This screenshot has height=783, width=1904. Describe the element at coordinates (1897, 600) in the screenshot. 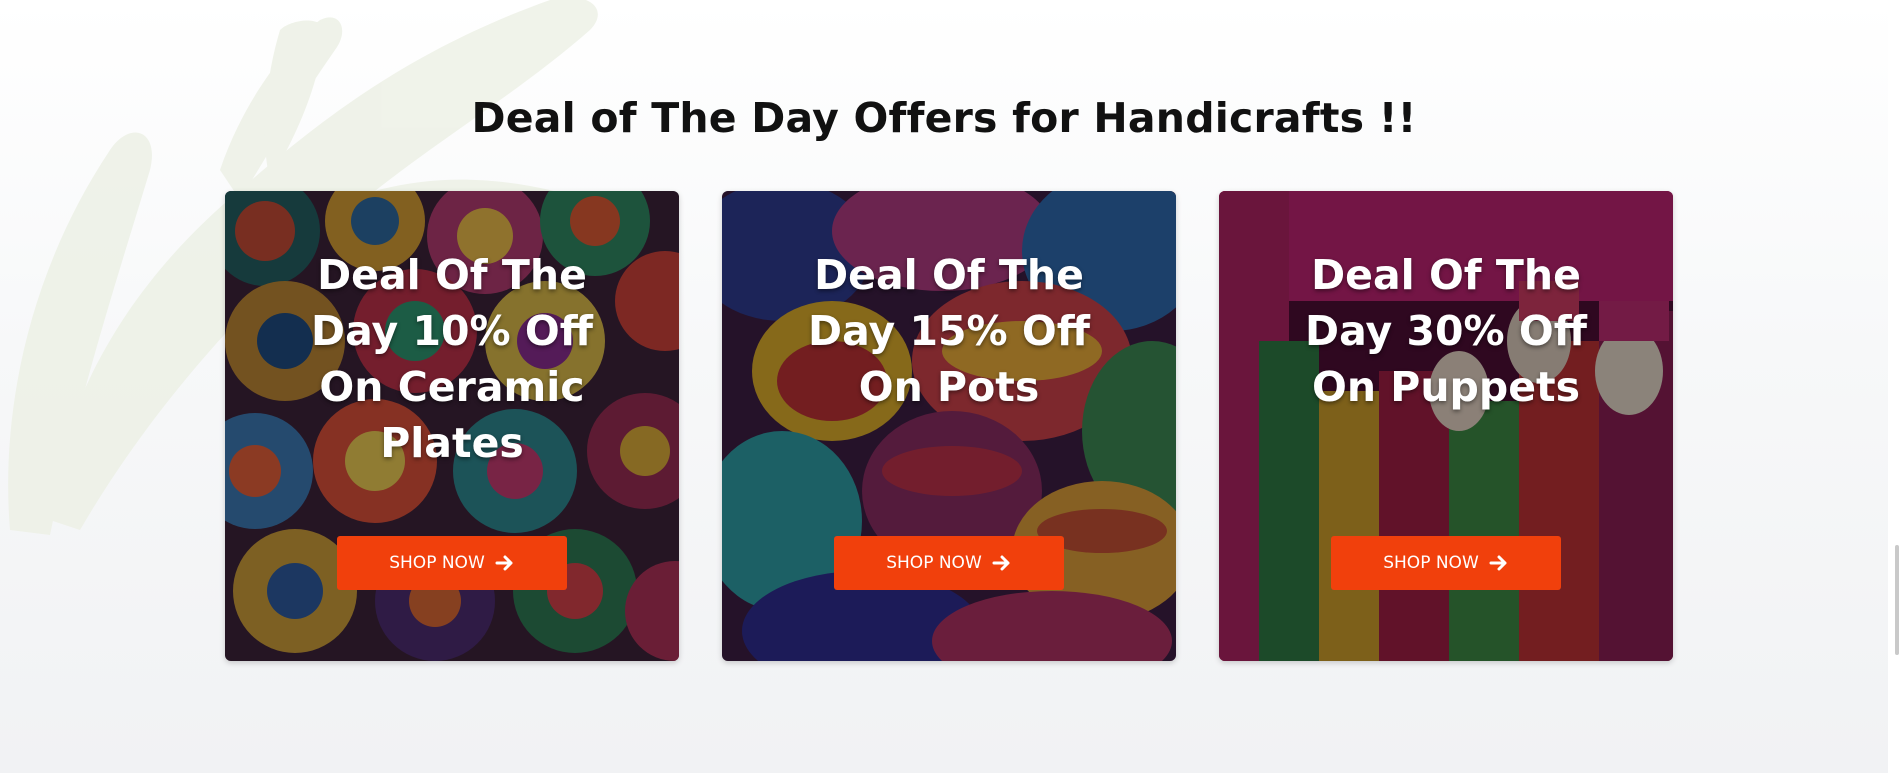

I see `scrollbar-thumb` at that location.